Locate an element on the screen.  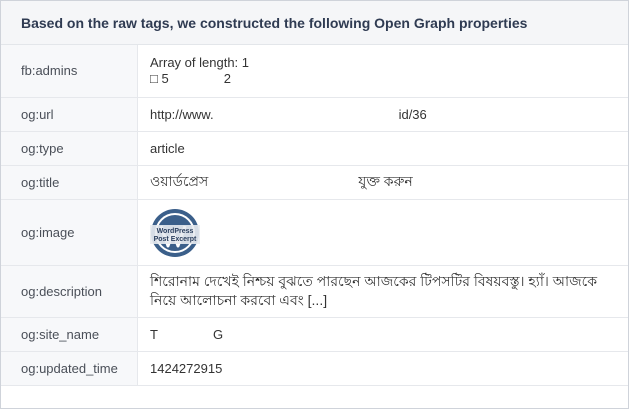
table-row: og:type article is located at coordinates (314, 148).